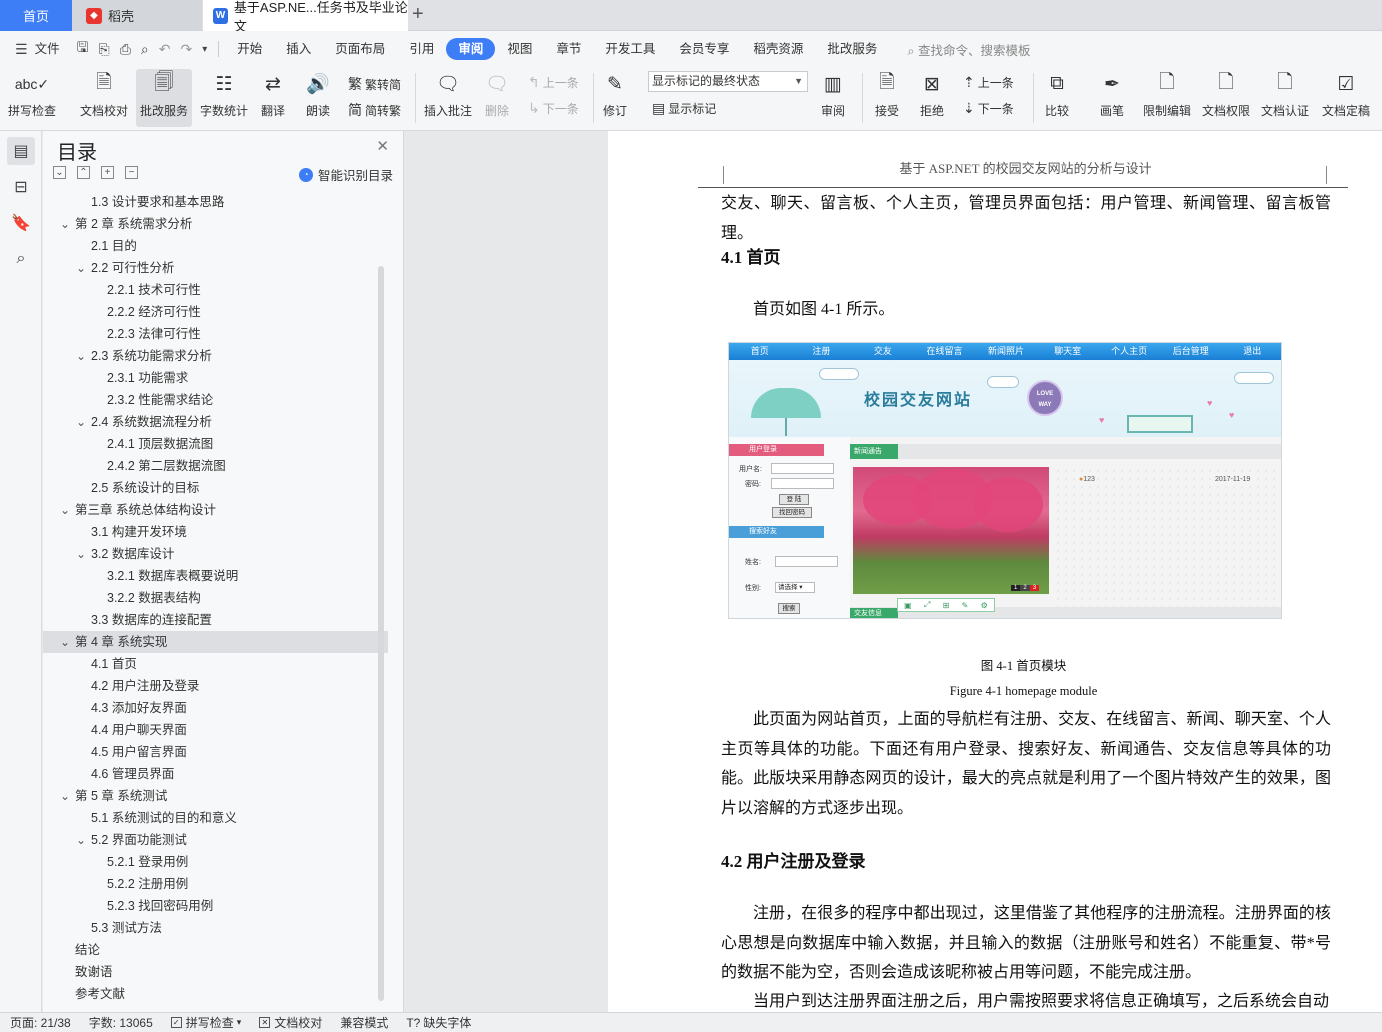  Describe the element at coordinates (318, 94) in the screenshot. I see `read-aloud-button: 🔊 朗读` at that location.